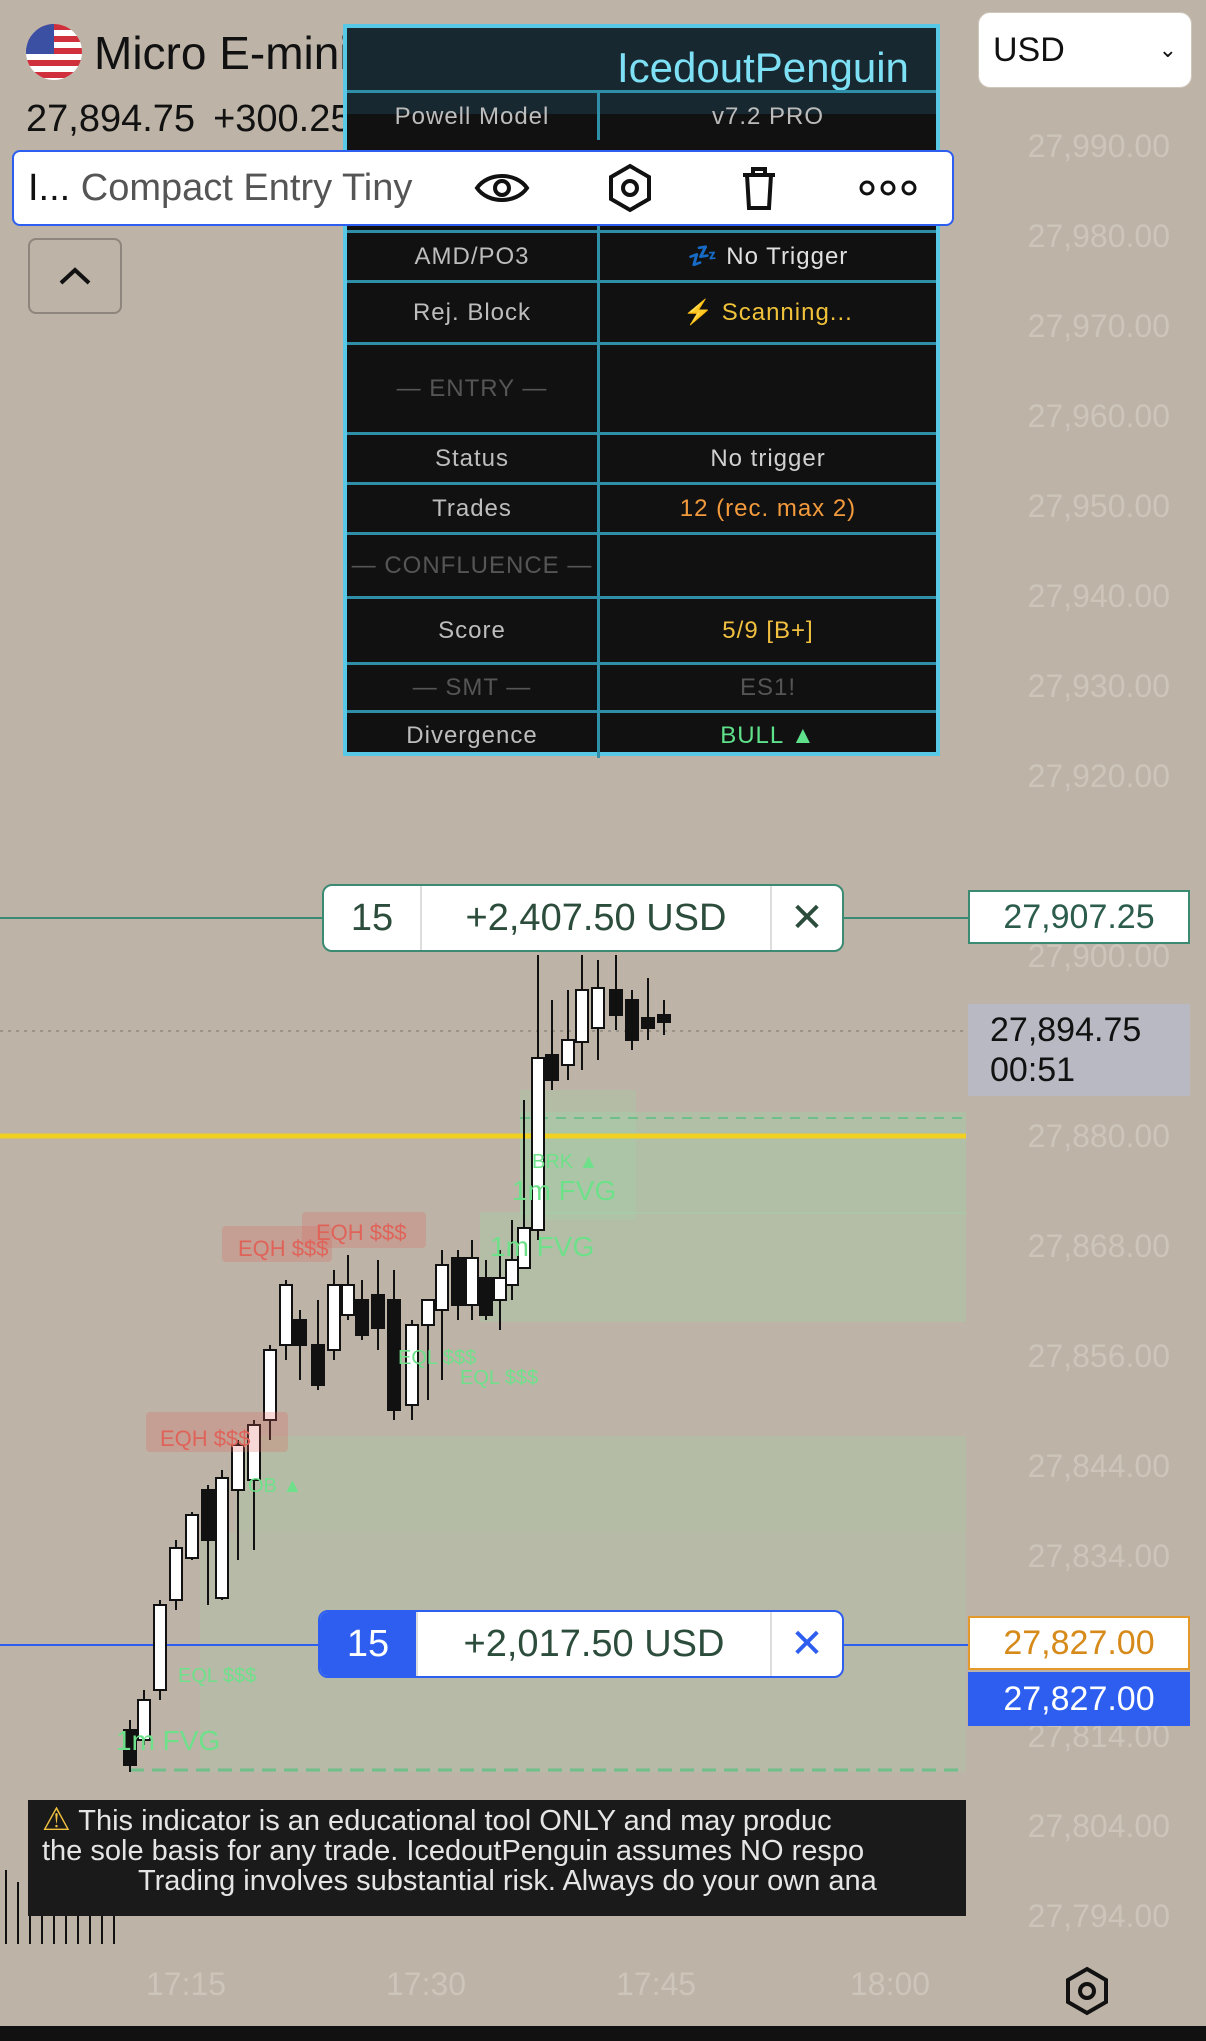 The height and width of the screenshot is (2041, 1206). Describe the element at coordinates (641, 629) in the screenshot. I see `panel-row: Score 5/9 [B+]` at that location.